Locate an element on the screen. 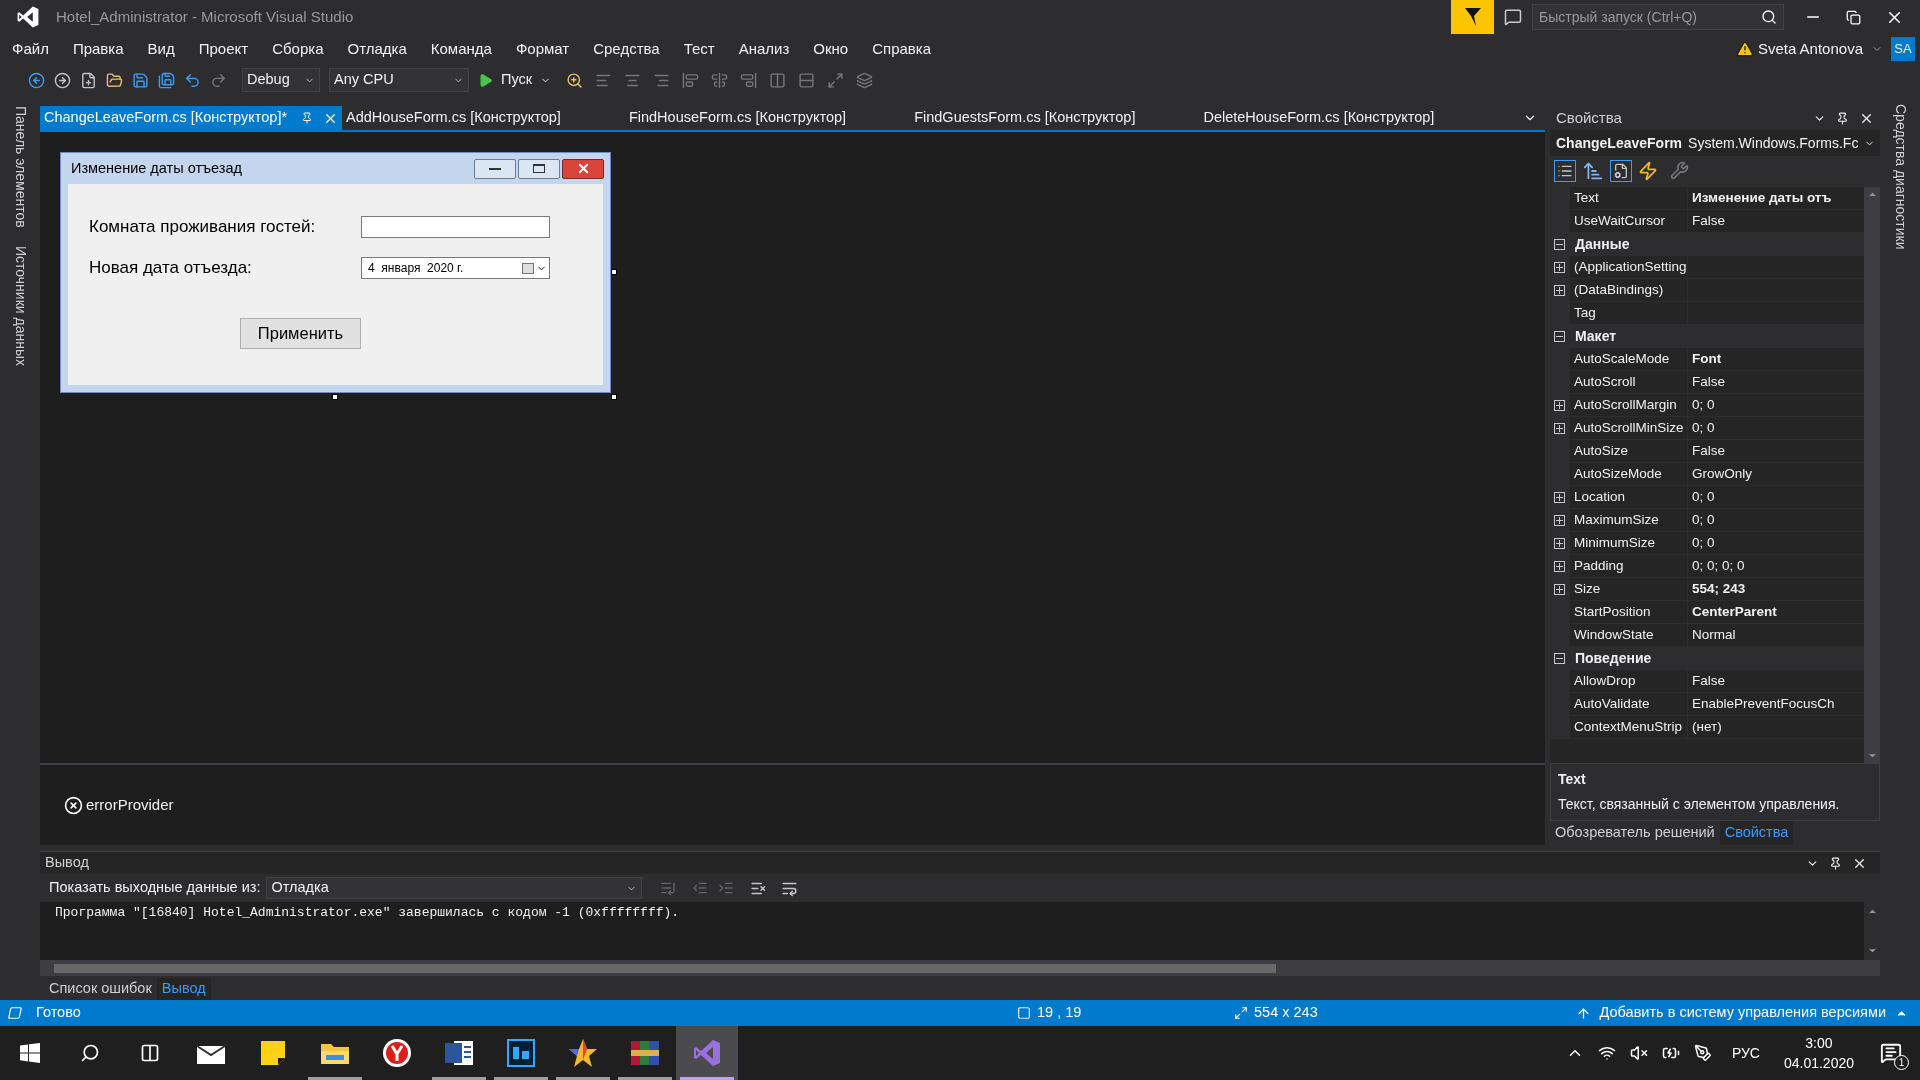 This screenshot has height=1080, width=1920. property-row: Padding 0; 0; 0; 0 is located at coordinates (1707, 566).